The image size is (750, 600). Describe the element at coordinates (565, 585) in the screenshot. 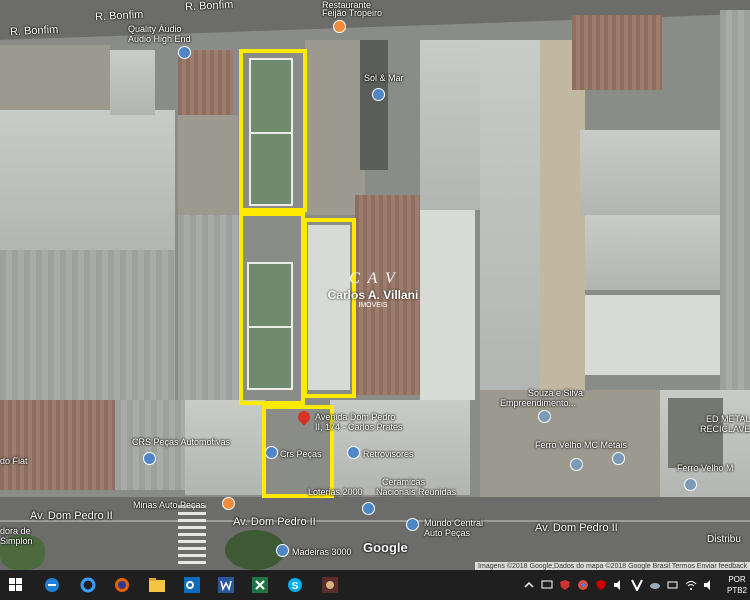

I see `shield-icon` at that location.